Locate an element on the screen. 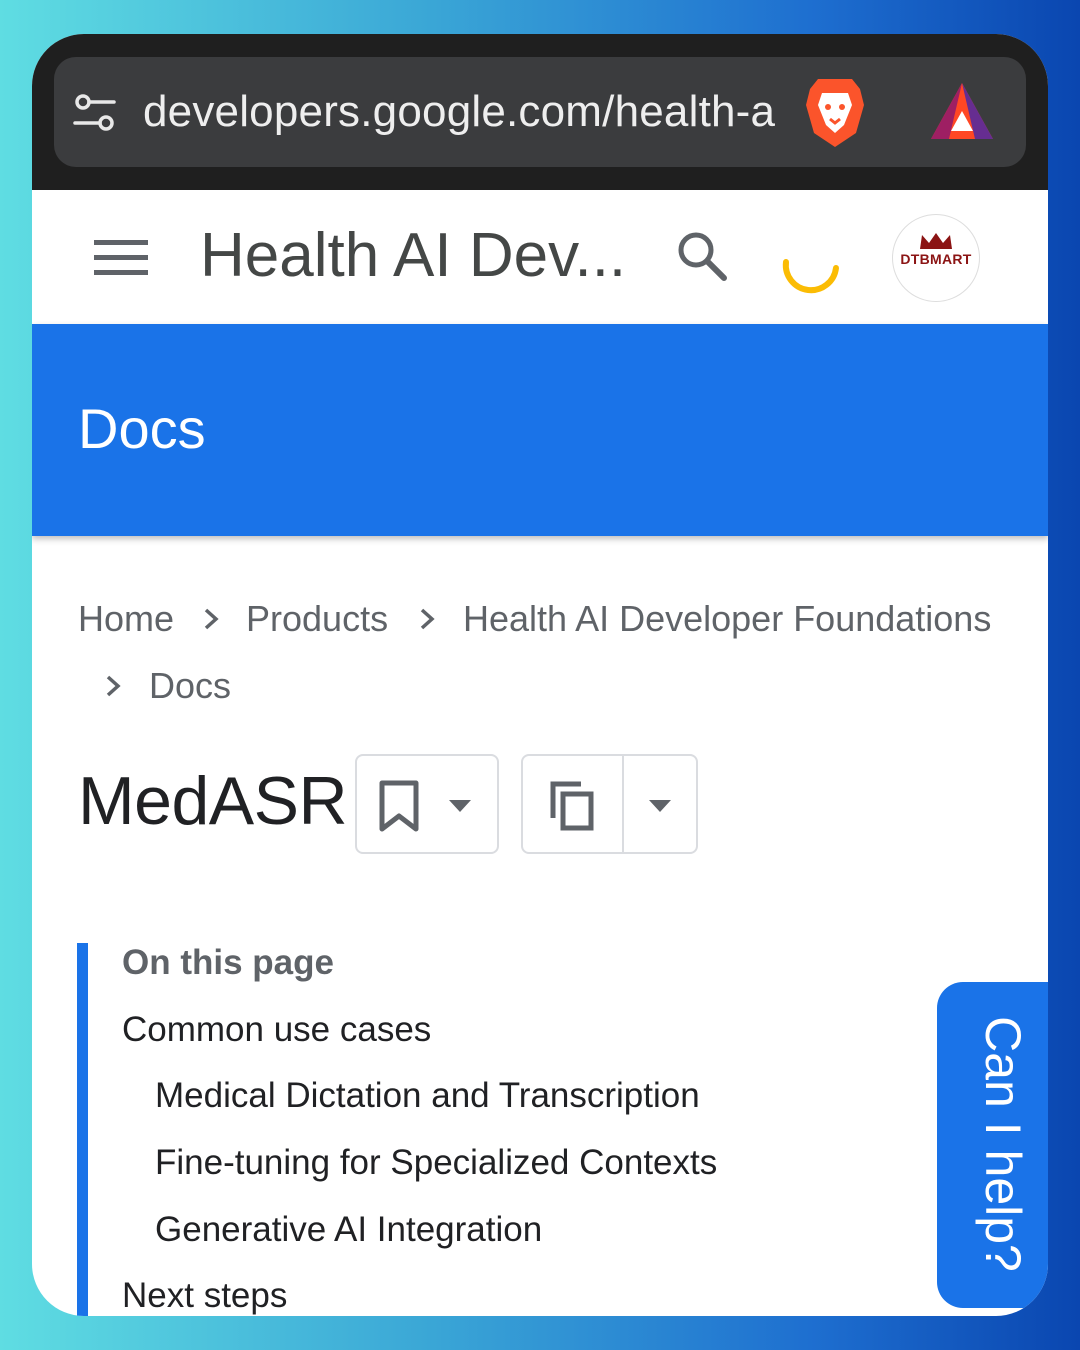  brave-lion-icon is located at coordinates (835, 112).